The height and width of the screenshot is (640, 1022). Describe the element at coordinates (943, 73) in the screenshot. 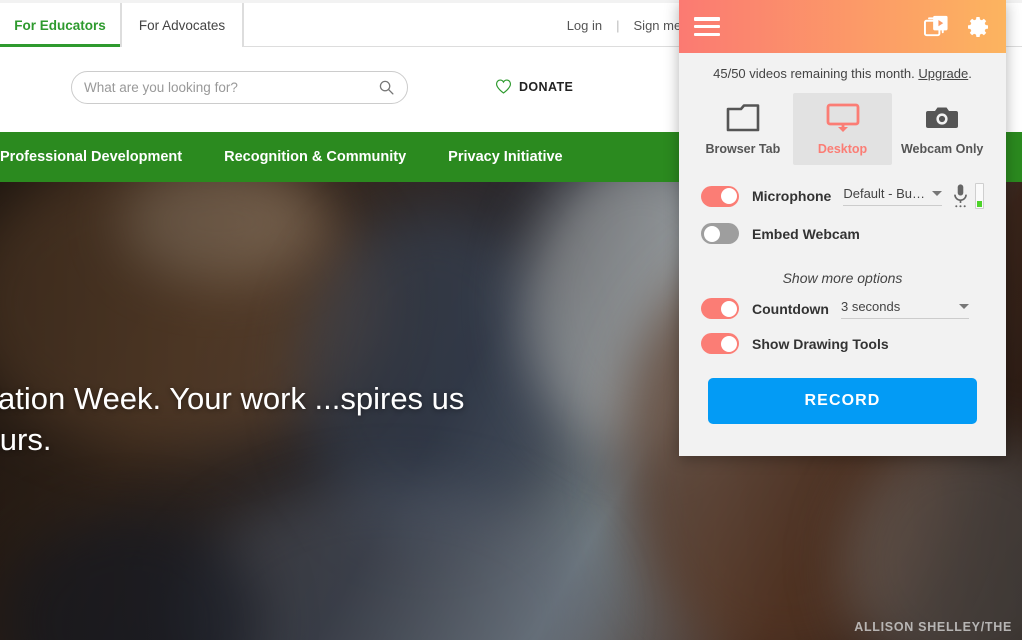

I see `upgrade-link: Upgrade` at that location.